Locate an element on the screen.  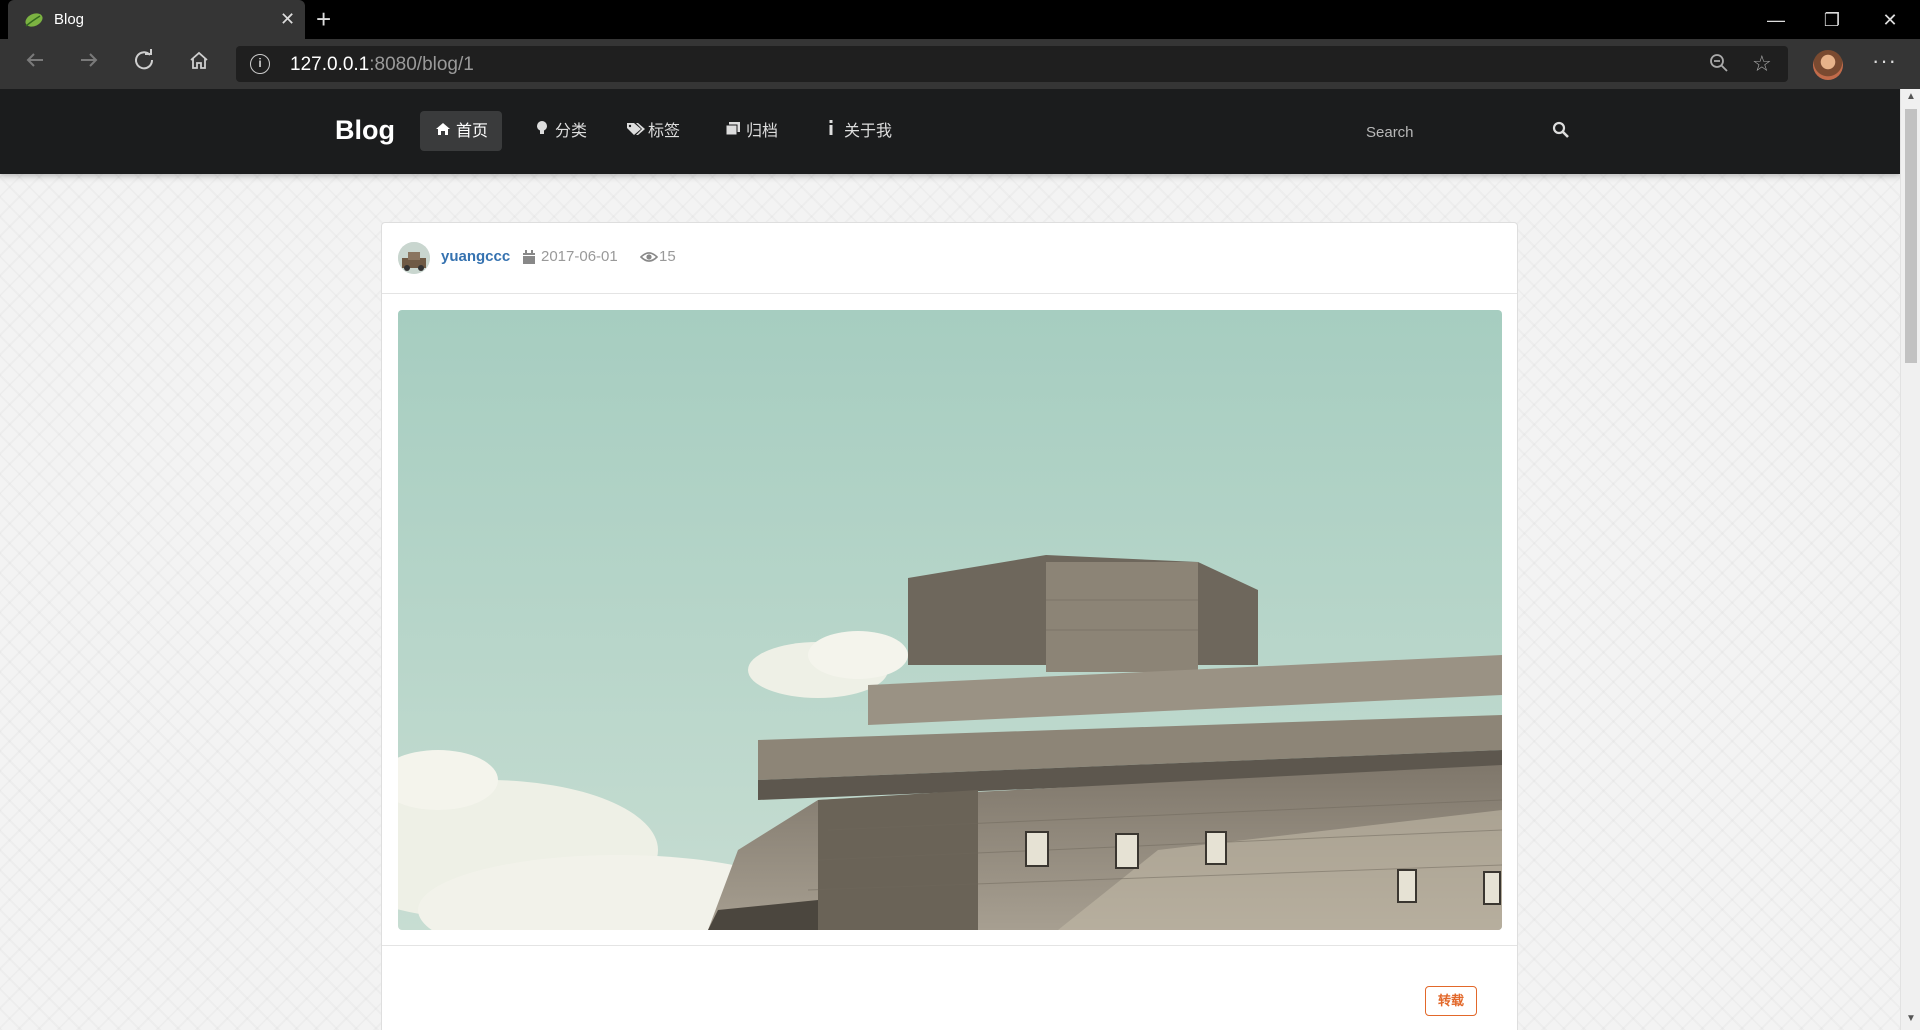
url-text: 127.0.0.1:8080/blog/1 is located at coordinates (382, 65).